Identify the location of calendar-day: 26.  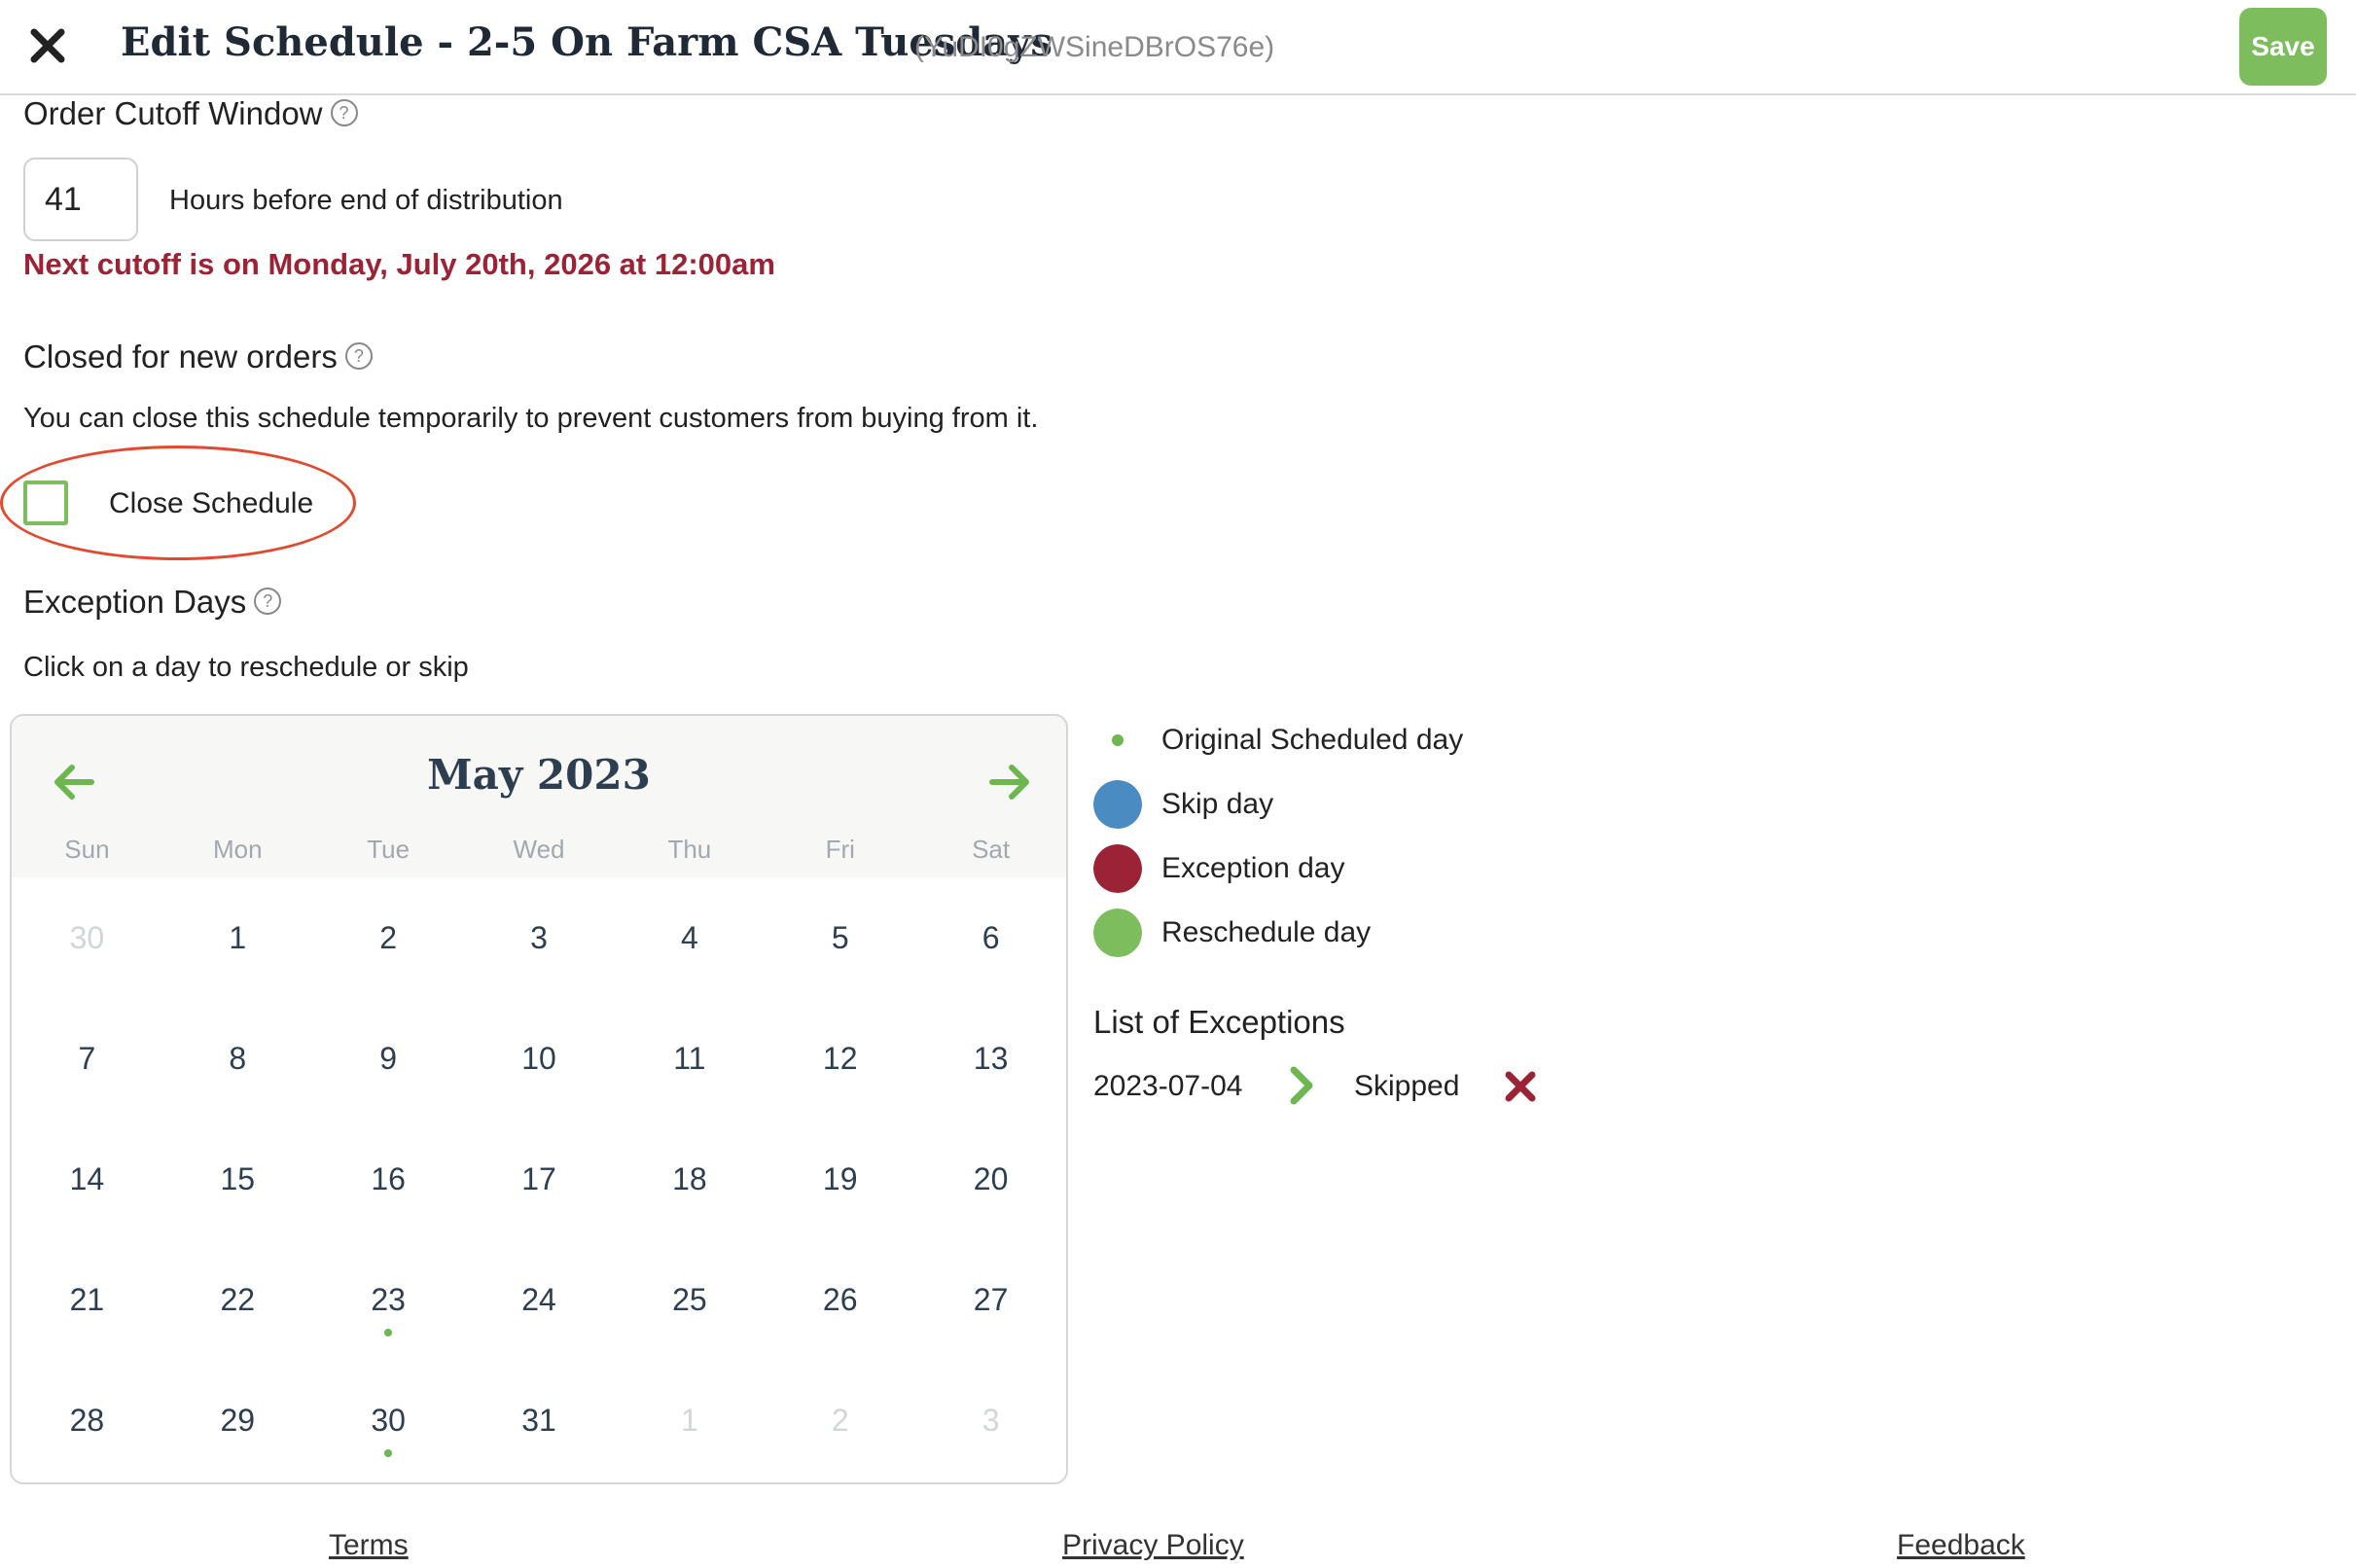
(840, 1299).